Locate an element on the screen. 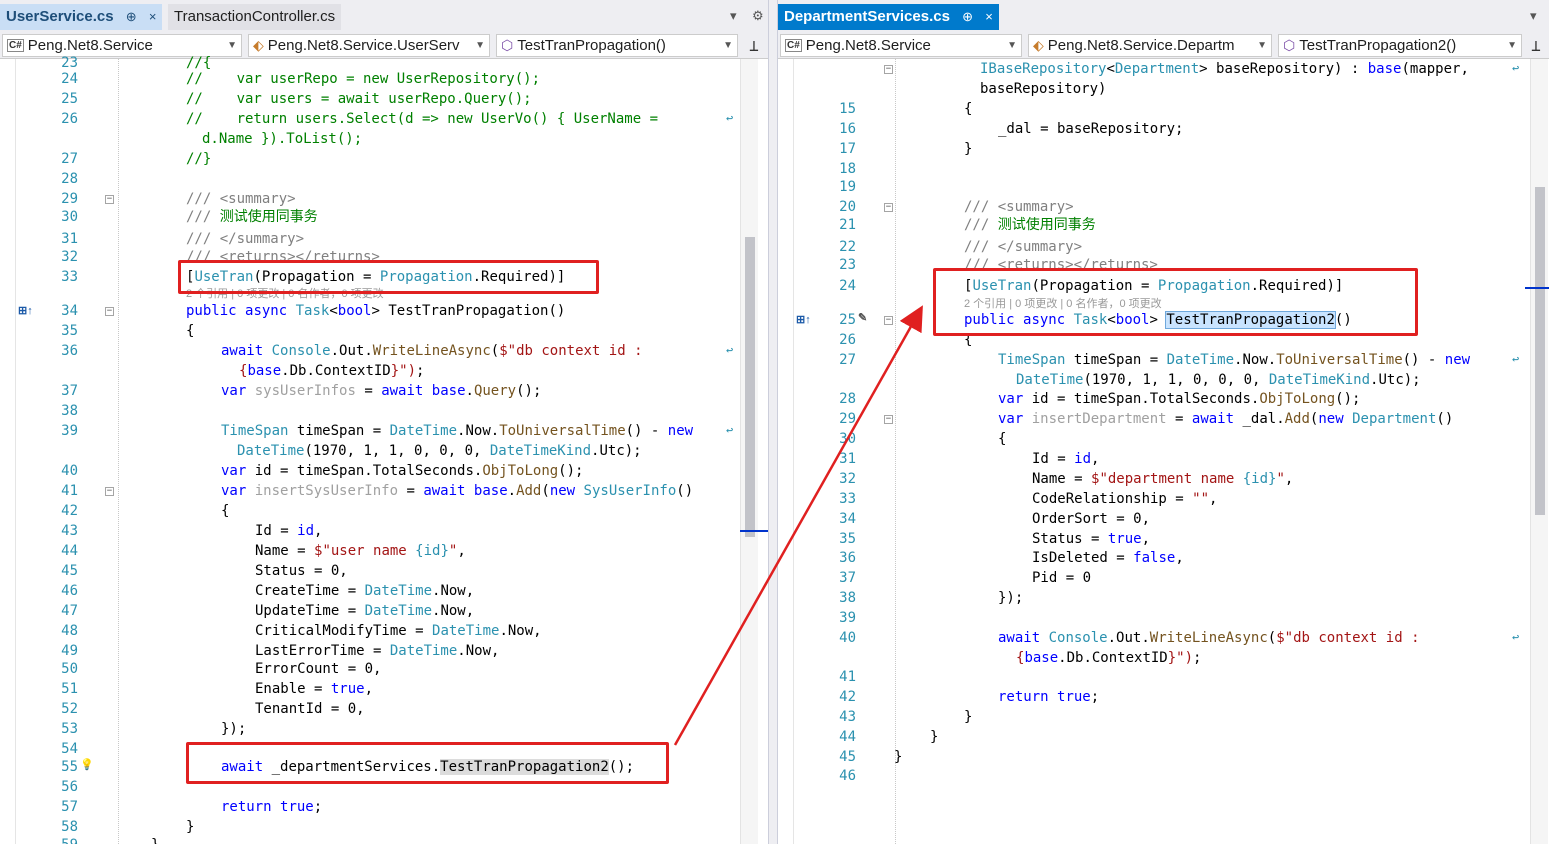  code-line: 38}); is located at coordinates (1163, 598).